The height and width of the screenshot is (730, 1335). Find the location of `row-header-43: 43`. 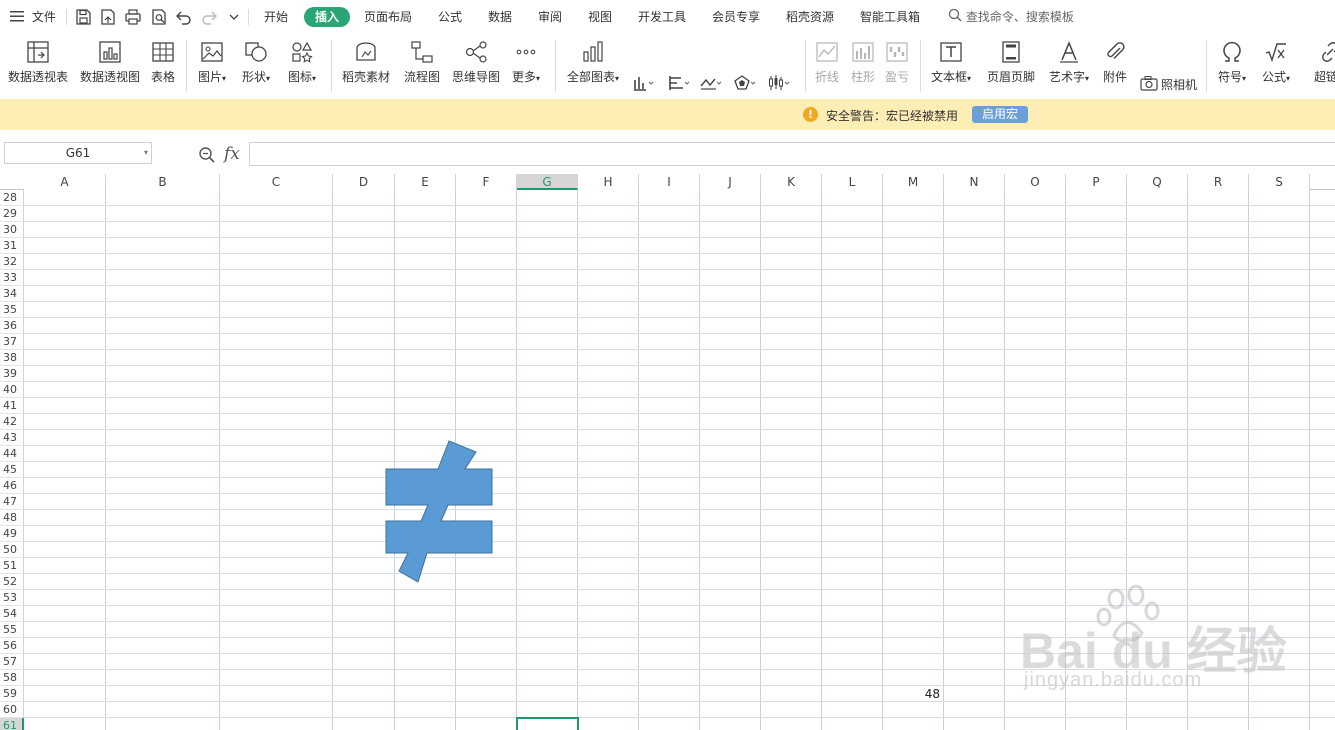

row-header-43: 43 is located at coordinates (12, 438).